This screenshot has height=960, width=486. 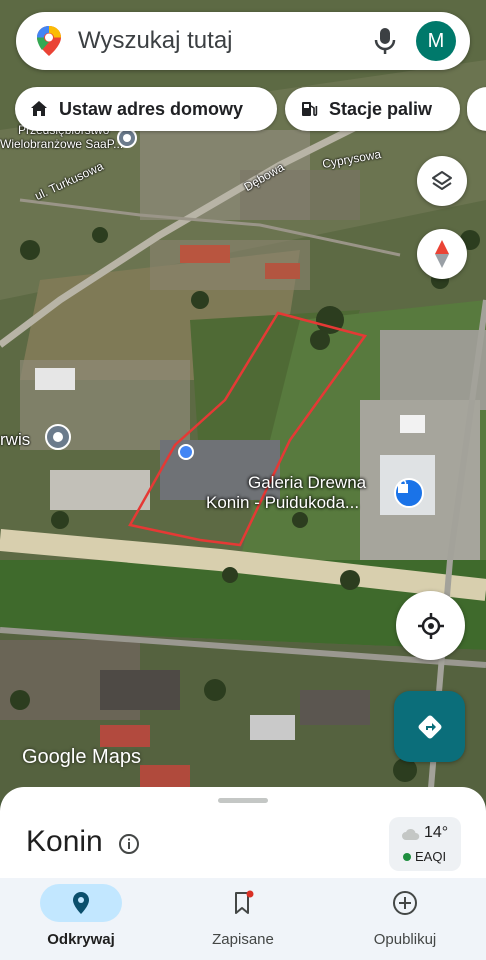 What do you see at coordinates (151, 108) in the screenshot?
I see `chip-label: Ustaw adres domowy` at bounding box center [151, 108].